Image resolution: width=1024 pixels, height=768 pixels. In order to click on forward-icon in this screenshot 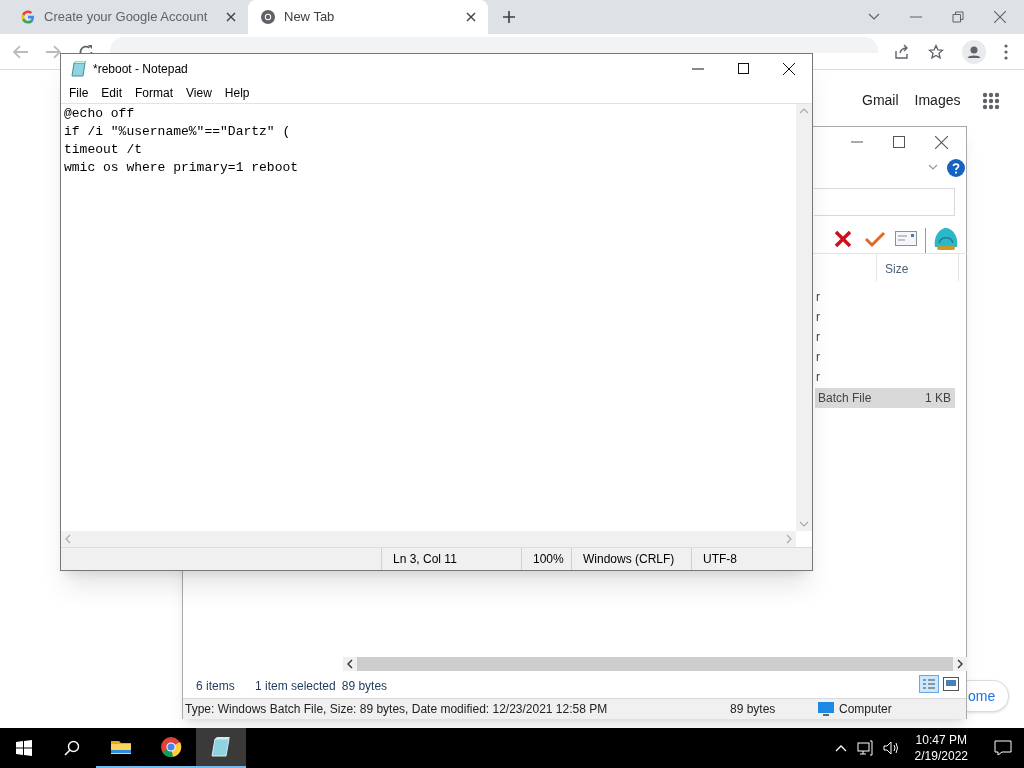, I will do `click(53, 51)`.